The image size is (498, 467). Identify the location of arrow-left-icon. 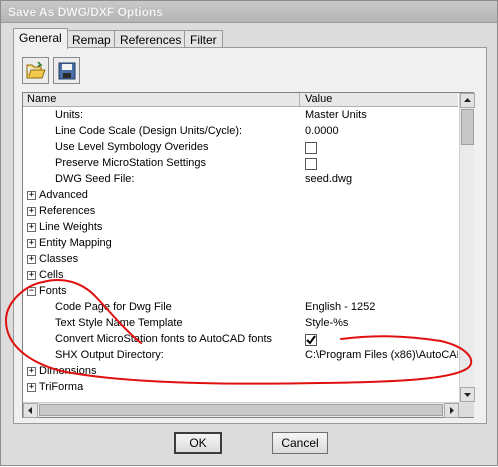
(30, 410).